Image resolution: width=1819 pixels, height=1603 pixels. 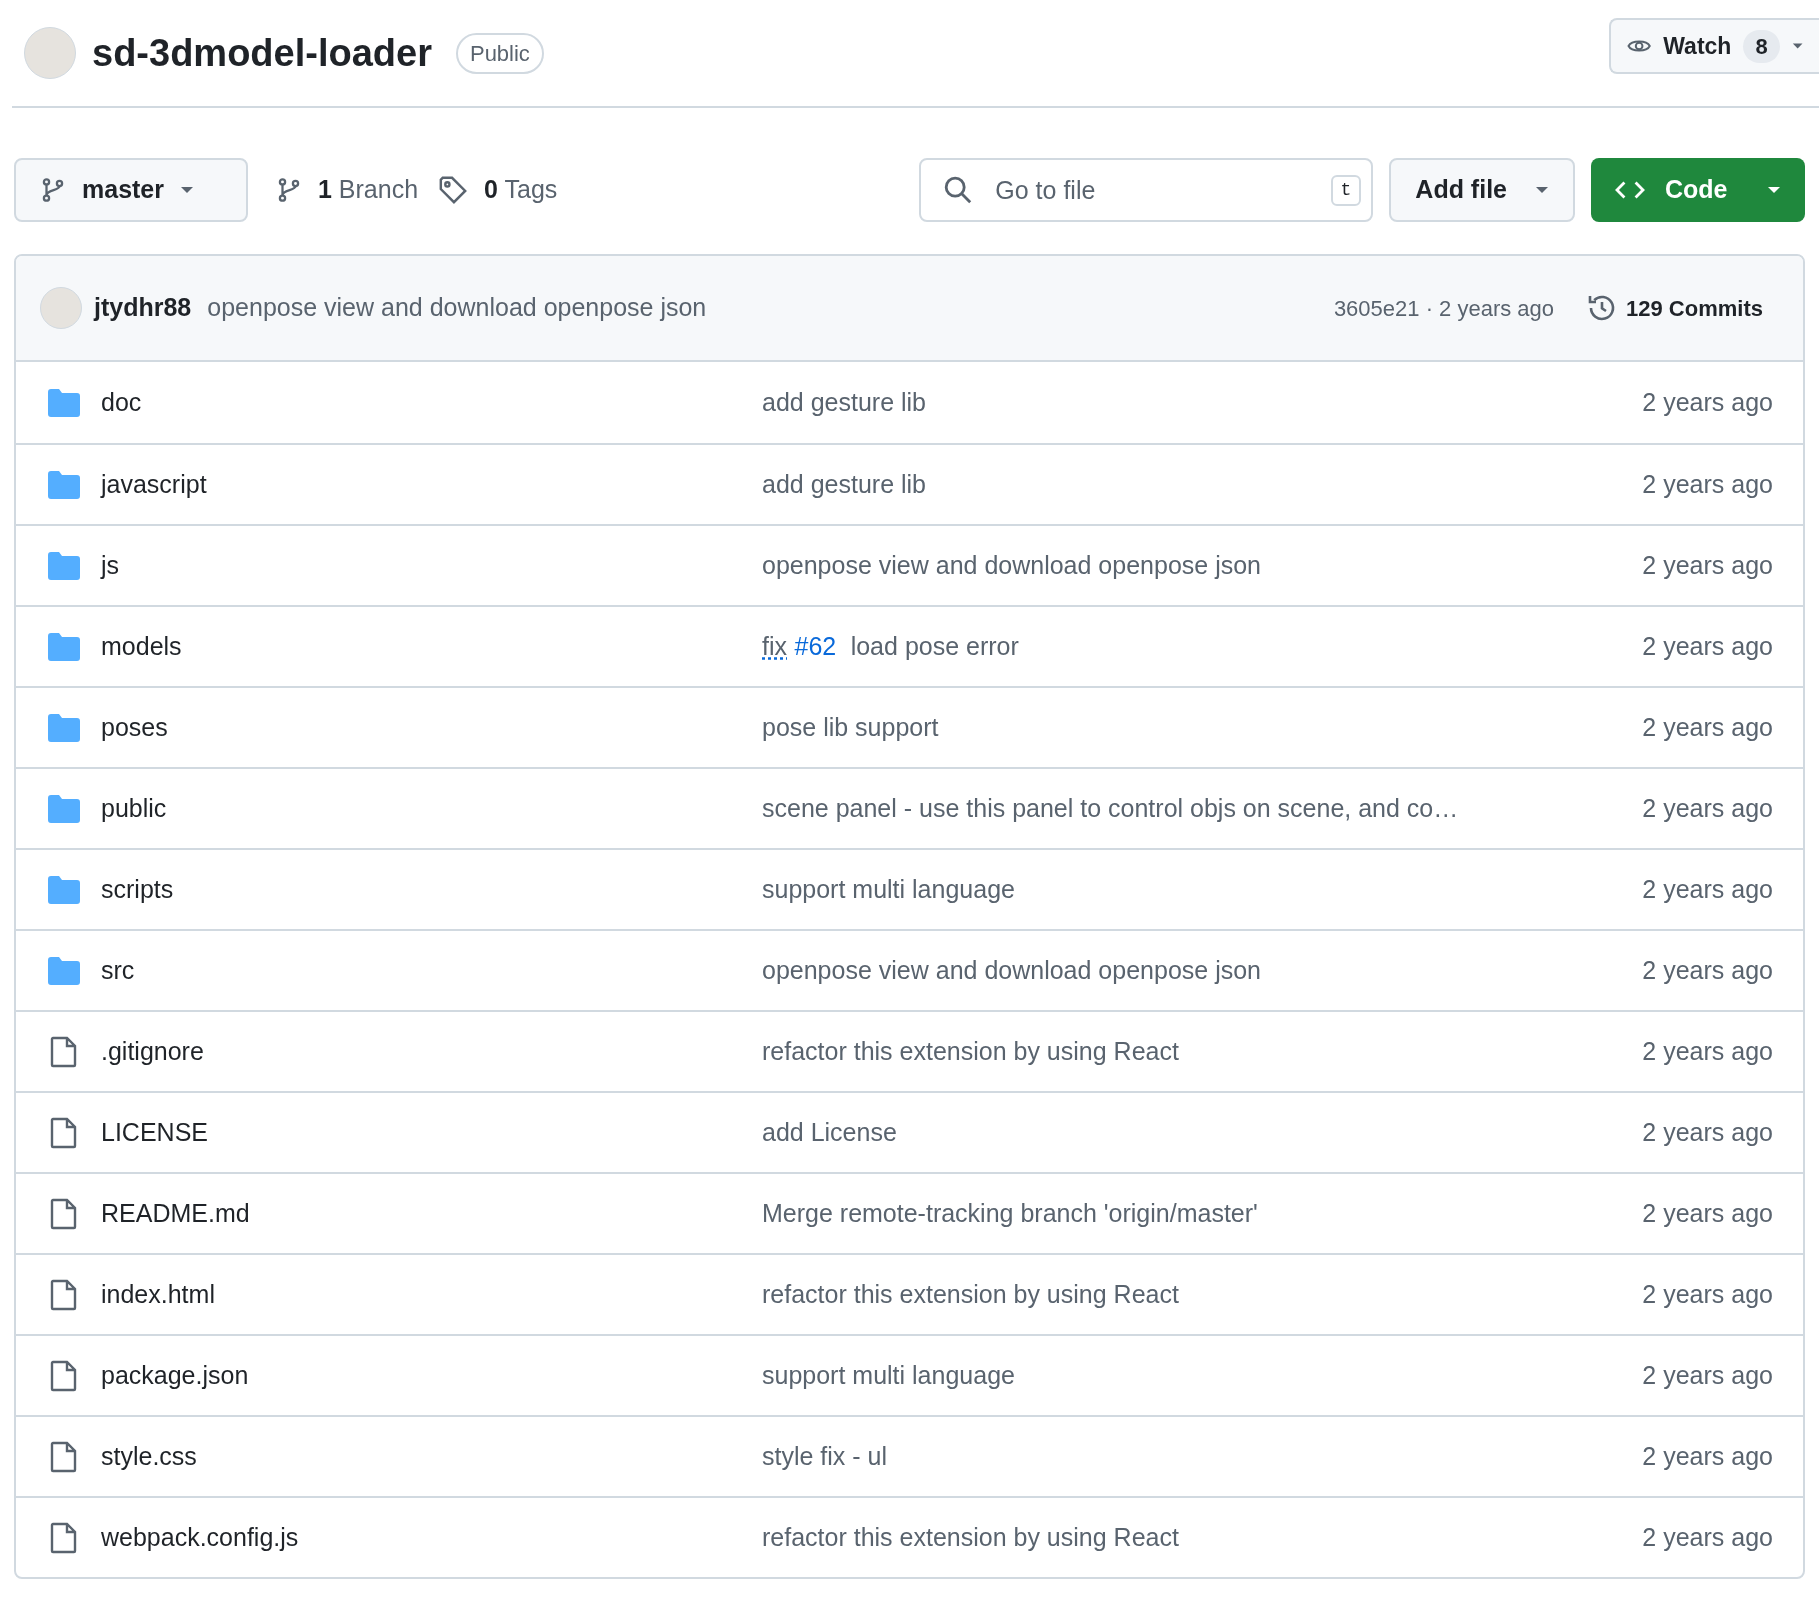 What do you see at coordinates (1697, 46) in the screenshot?
I see `watch-label: Watch` at bounding box center [1697, 46].